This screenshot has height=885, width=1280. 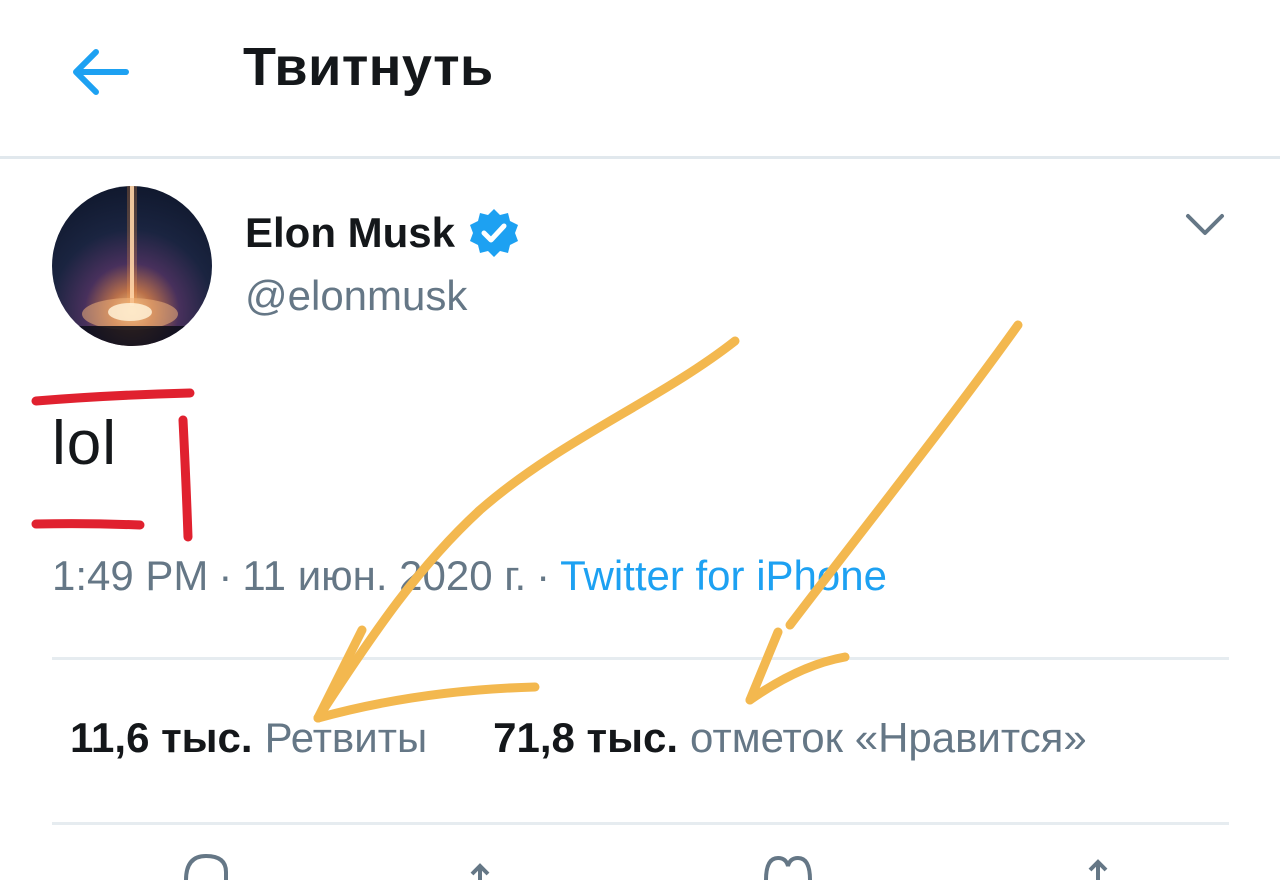 What do you see at coordinates (1098, 869) in the screenshot?
I see `share-icon` at bounding box center [1098, 869].